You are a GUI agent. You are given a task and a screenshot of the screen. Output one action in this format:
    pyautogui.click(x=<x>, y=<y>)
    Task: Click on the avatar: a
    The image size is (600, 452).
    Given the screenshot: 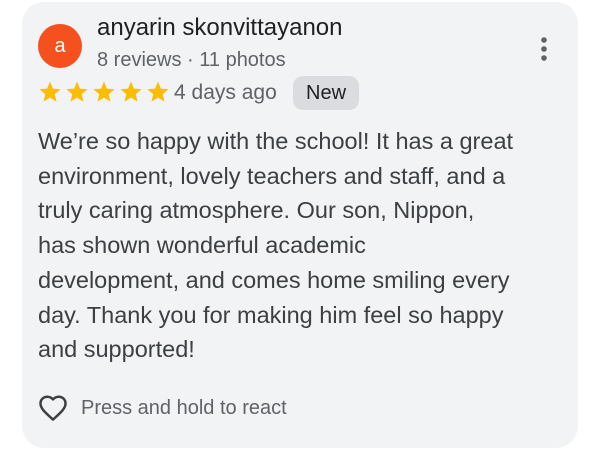 What is the action you would take?
    pyautogui.click(x=60, y=46)
    